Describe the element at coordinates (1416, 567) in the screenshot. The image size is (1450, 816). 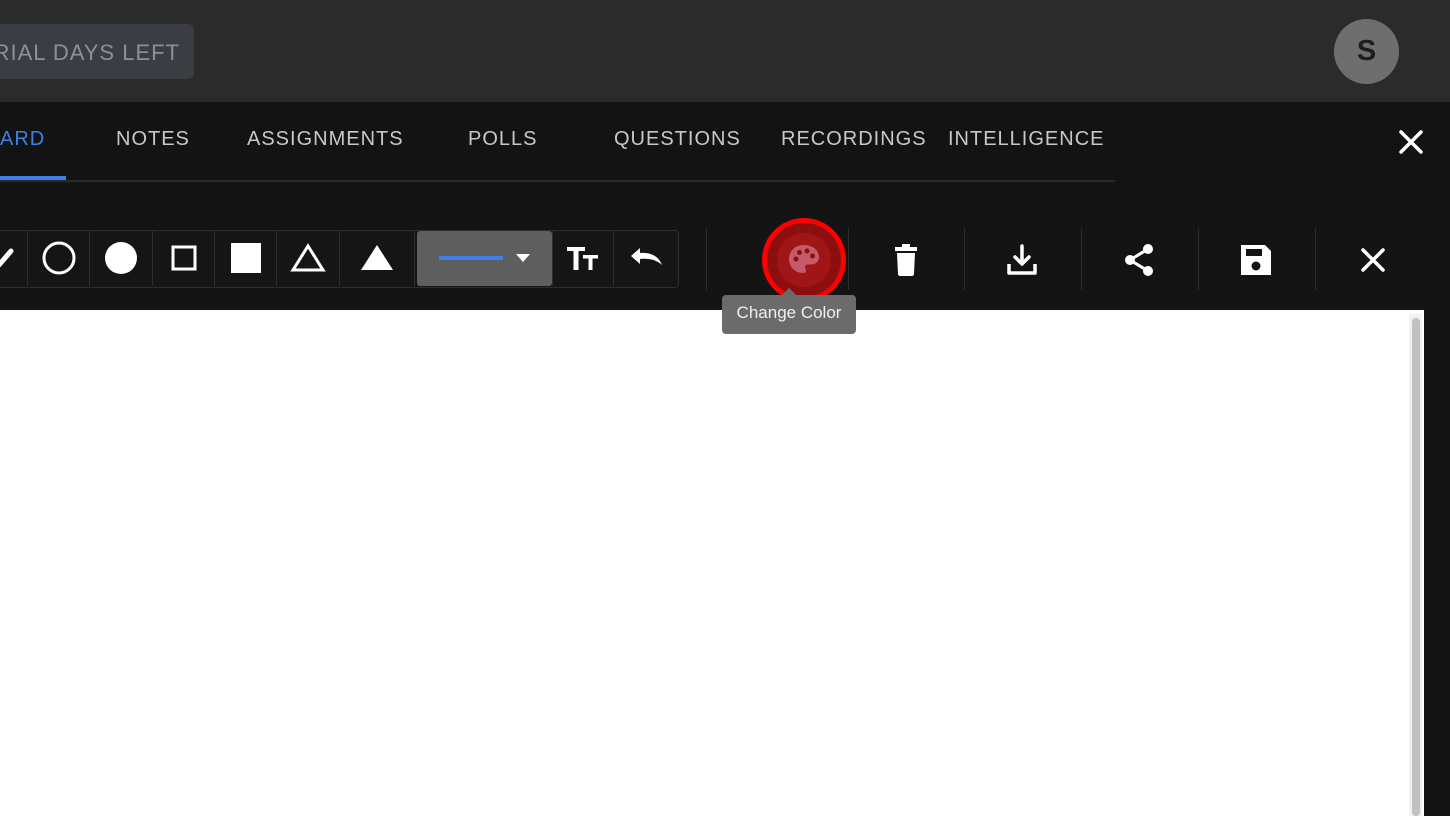
I see `canvas-scrollbar-thumb` at that location.